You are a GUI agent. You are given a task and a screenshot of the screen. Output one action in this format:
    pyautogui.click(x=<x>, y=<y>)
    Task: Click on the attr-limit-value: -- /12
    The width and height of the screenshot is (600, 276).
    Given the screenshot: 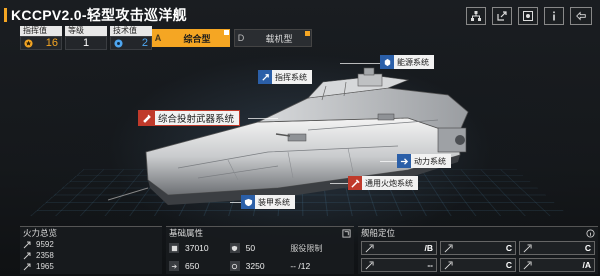 What is the action you would take?
    pyautogui.click(x=300, y=266)
    